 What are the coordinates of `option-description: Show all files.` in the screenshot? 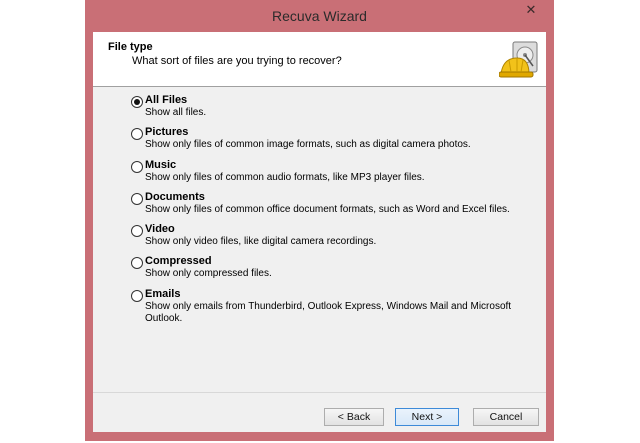 It's located at (176, 112).